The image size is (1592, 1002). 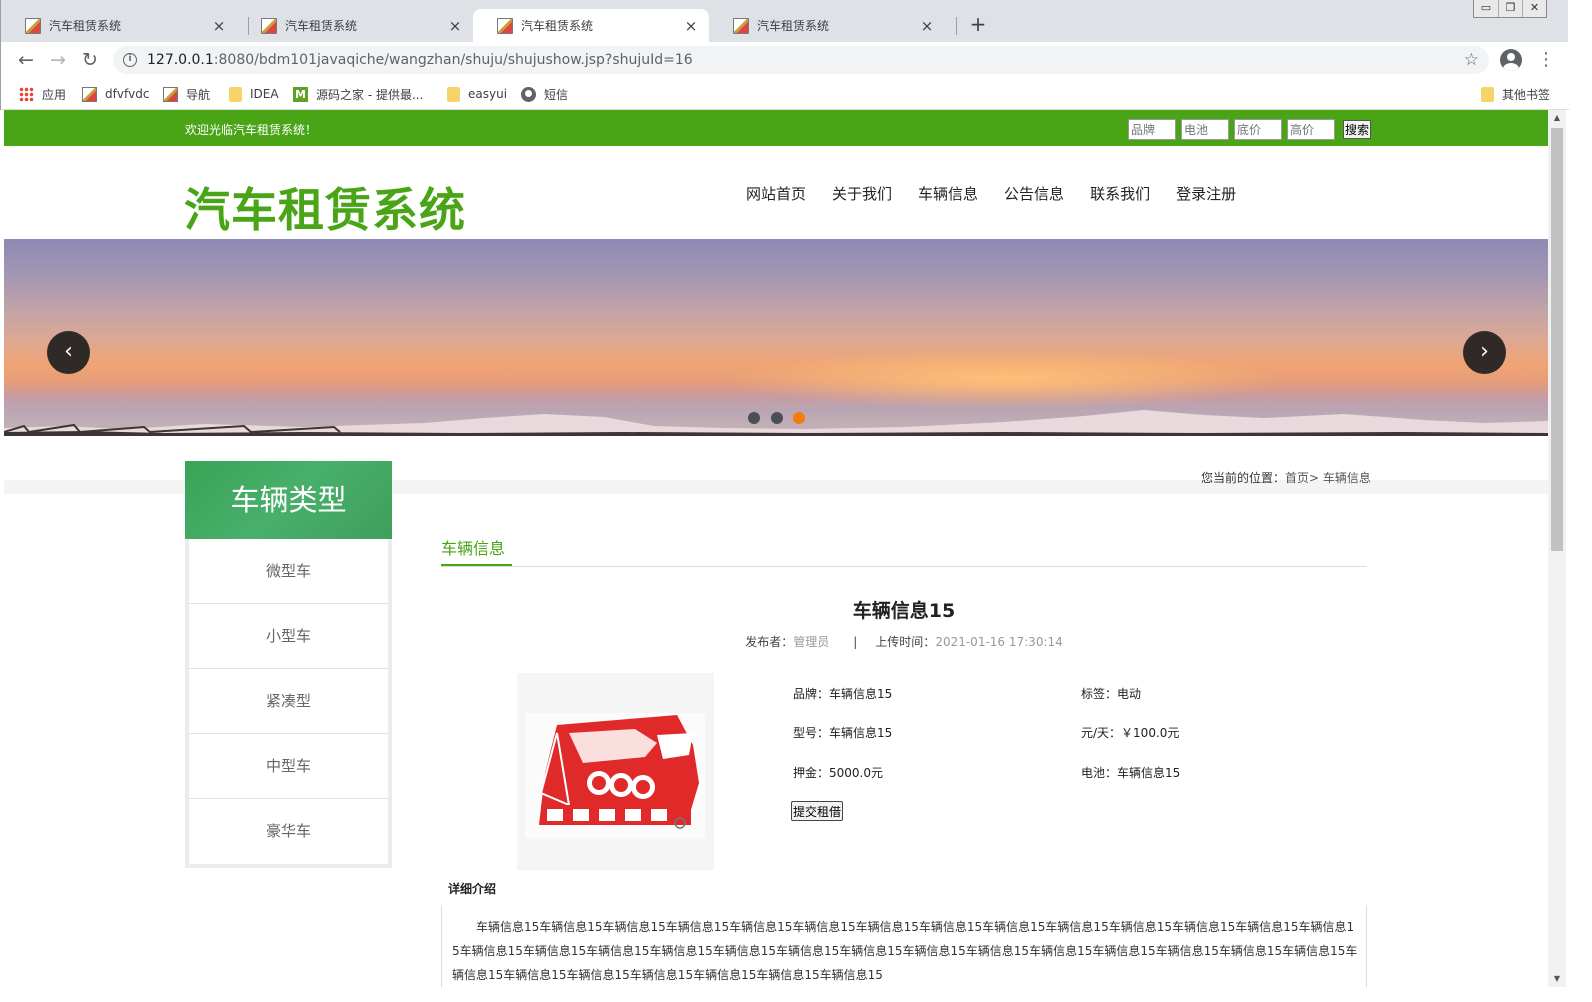 I want to click on bookmark-label: IDEA, so click(x=264, y=94).